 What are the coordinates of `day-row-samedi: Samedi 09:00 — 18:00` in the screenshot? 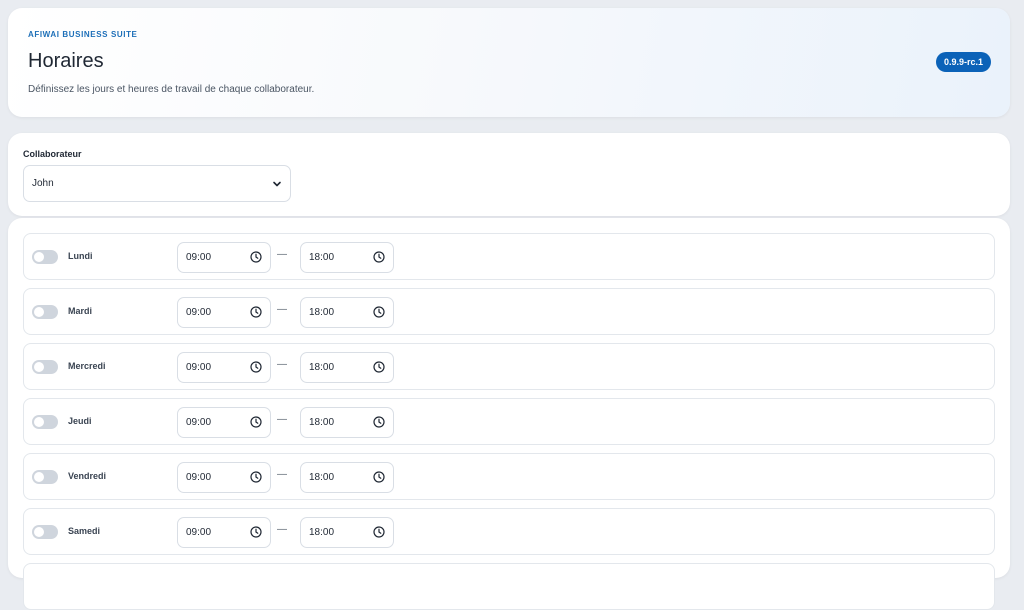 It's located at (509, 531).